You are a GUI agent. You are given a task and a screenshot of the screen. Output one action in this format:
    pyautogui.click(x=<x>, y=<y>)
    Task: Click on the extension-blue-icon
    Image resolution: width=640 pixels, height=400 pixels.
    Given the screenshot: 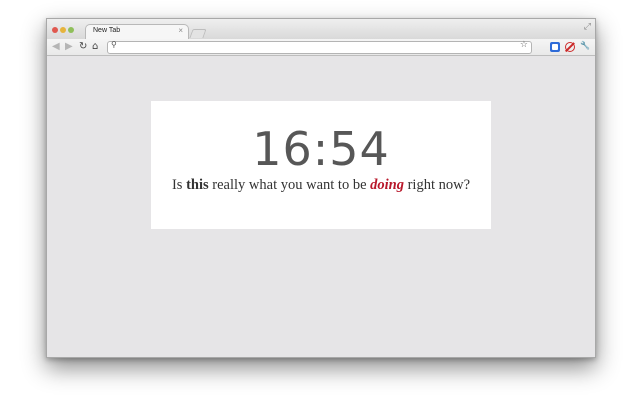 What is the action you would take?
    pyautogui.click(x=555, y=47)
    